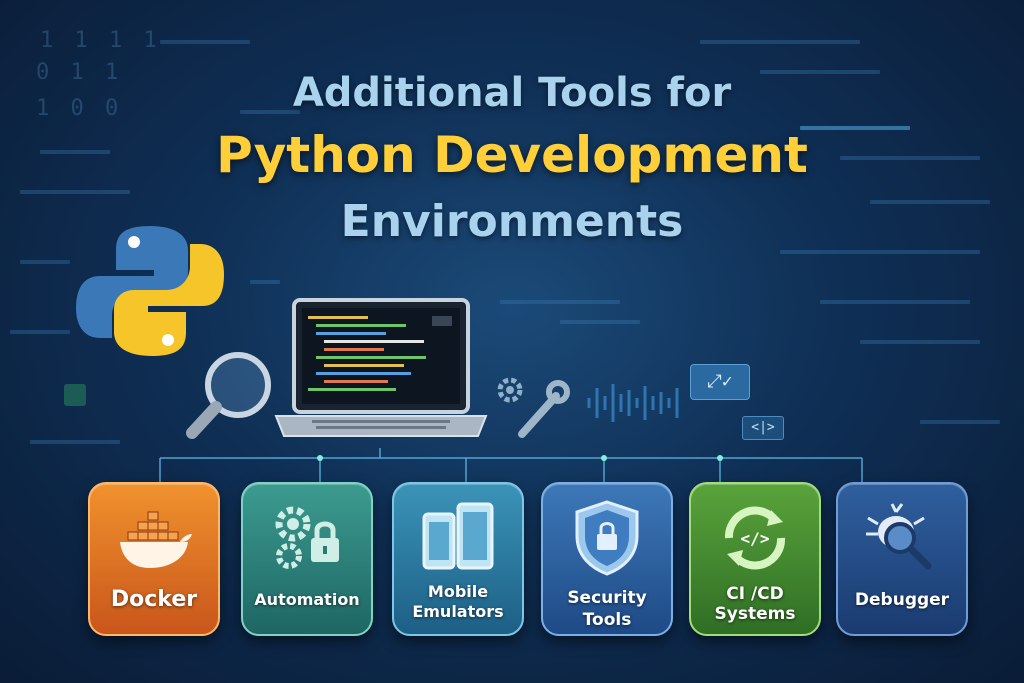  I want to click on tool-card-automation: Automation, so click(307, 559).